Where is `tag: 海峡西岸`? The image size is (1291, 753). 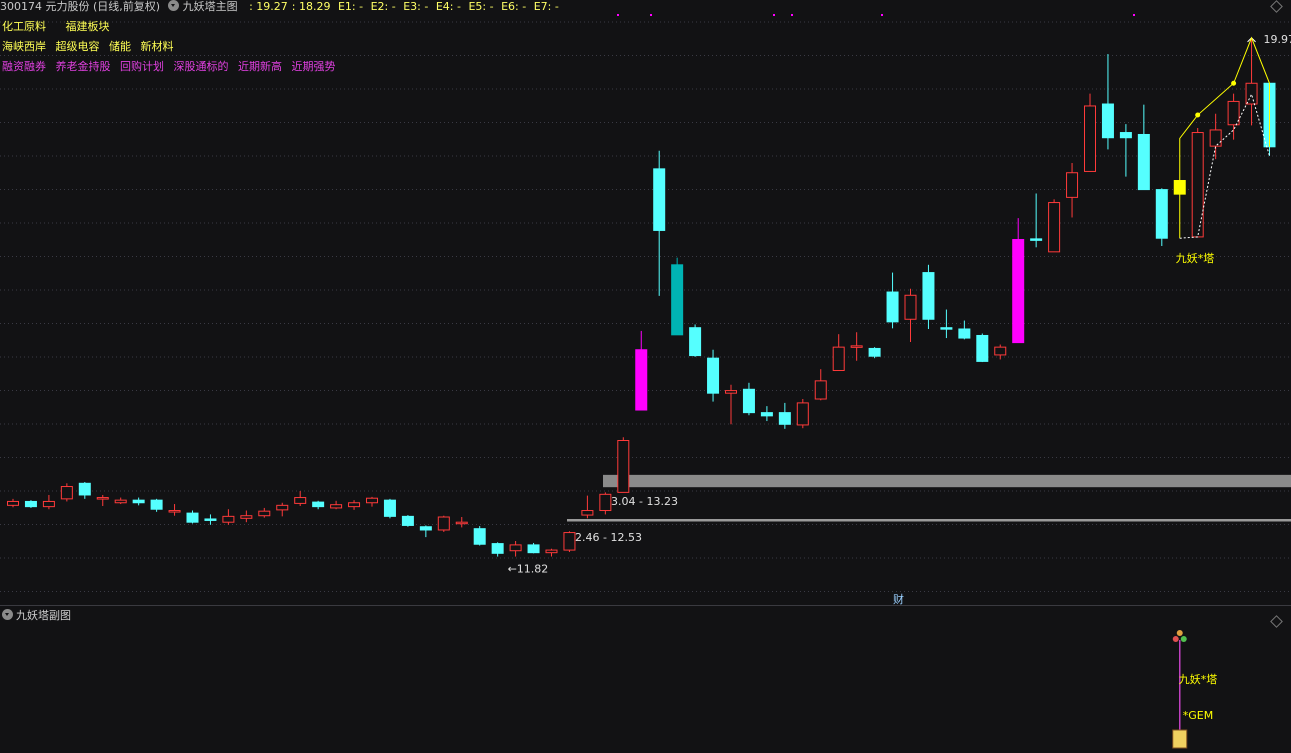 tag: 海峡西岸 is located at coordinates (24, 46).